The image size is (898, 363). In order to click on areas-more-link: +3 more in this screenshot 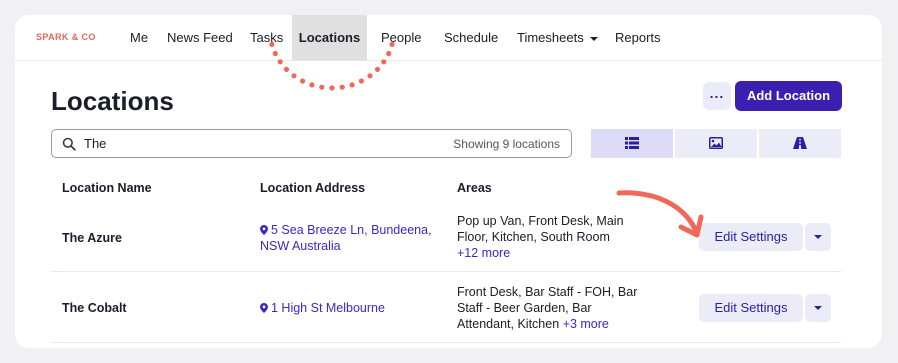, I will do `click(586, 324)`.